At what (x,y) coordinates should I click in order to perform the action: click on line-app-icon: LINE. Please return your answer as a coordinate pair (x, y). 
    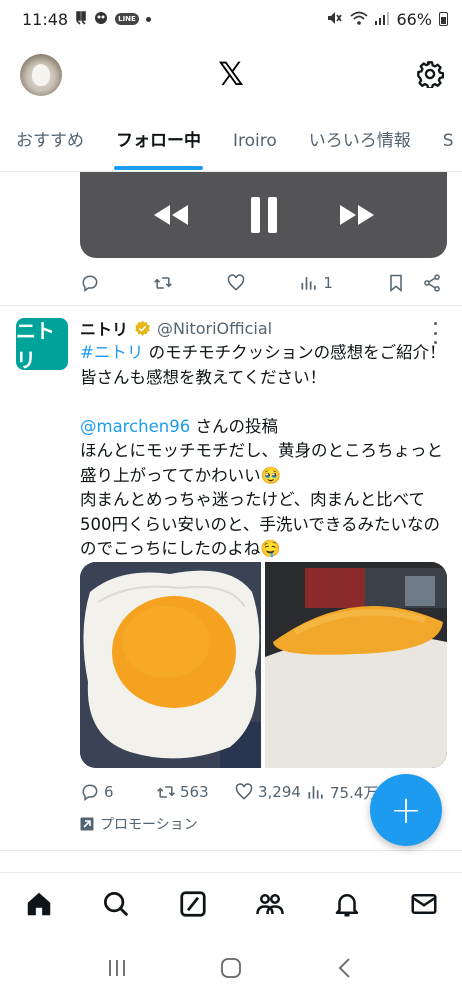
    Looking at the image, I should click on (127, 19).